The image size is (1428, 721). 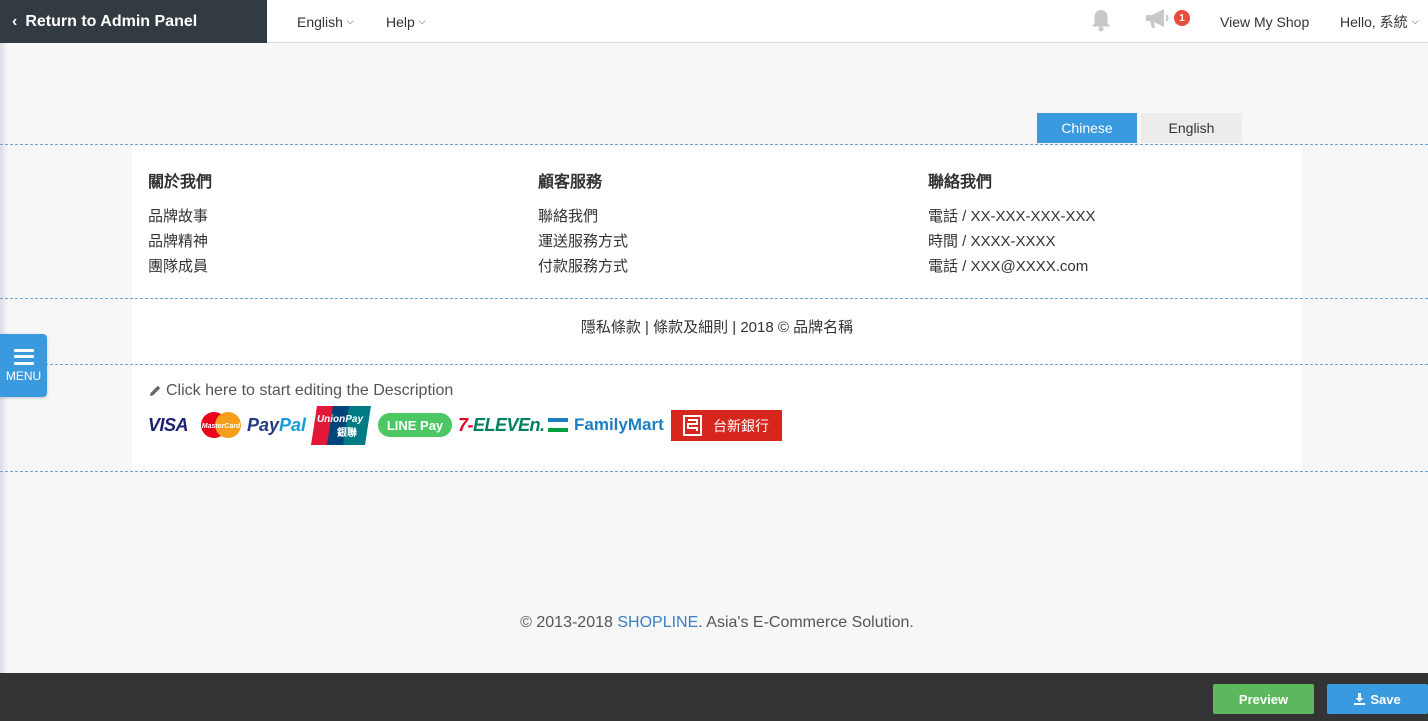 I want to click on view-my-shop-link: View My Shop, so click(x=1264, y=21).